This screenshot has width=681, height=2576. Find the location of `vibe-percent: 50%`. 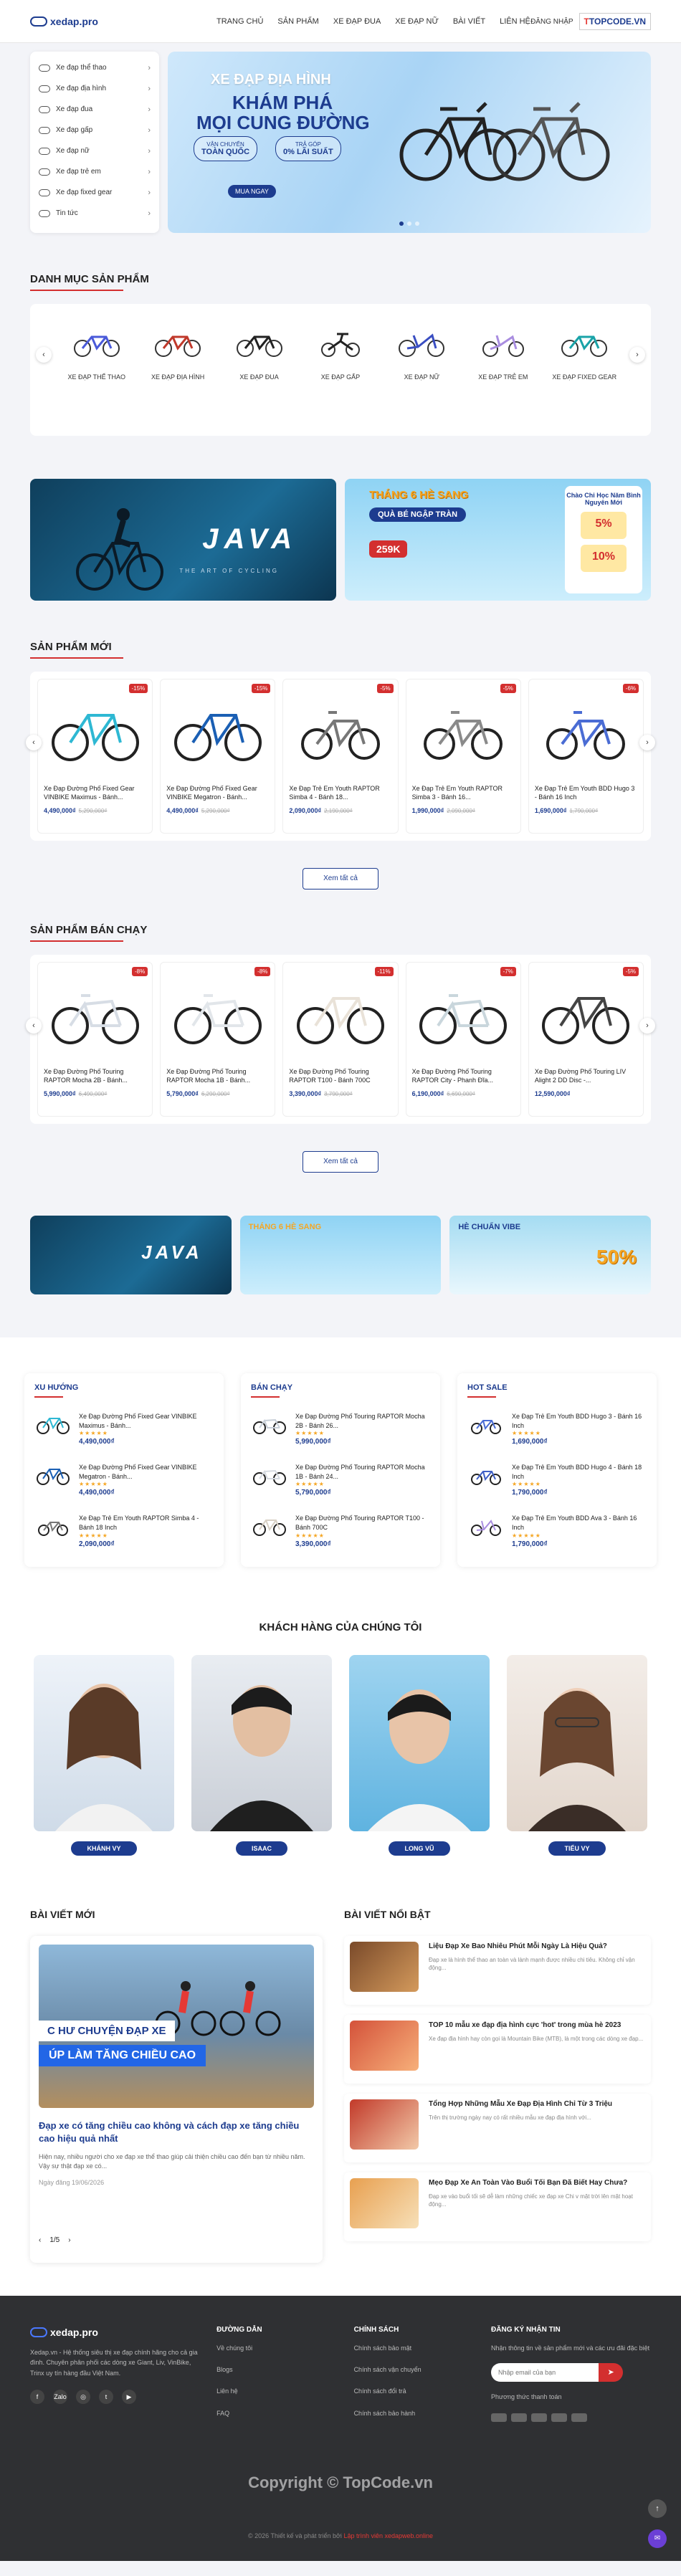

vibe-percent: 50% is located at coordinates (616, 1257).